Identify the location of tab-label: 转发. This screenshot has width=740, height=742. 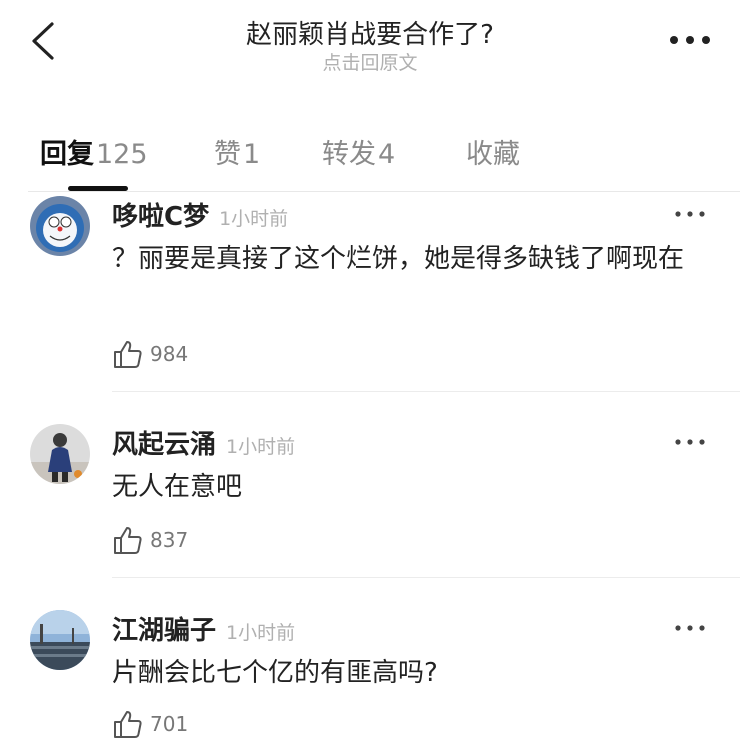
(349, 154).